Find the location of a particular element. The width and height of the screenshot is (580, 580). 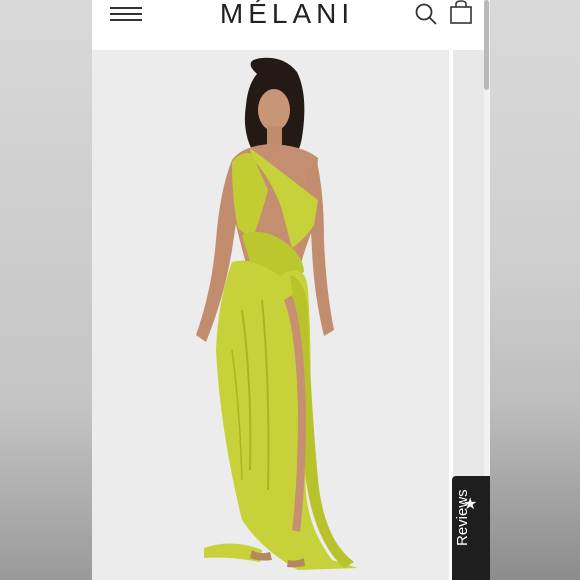

reviews-tab: ★ Reviews is located at coordinates (471, 528).